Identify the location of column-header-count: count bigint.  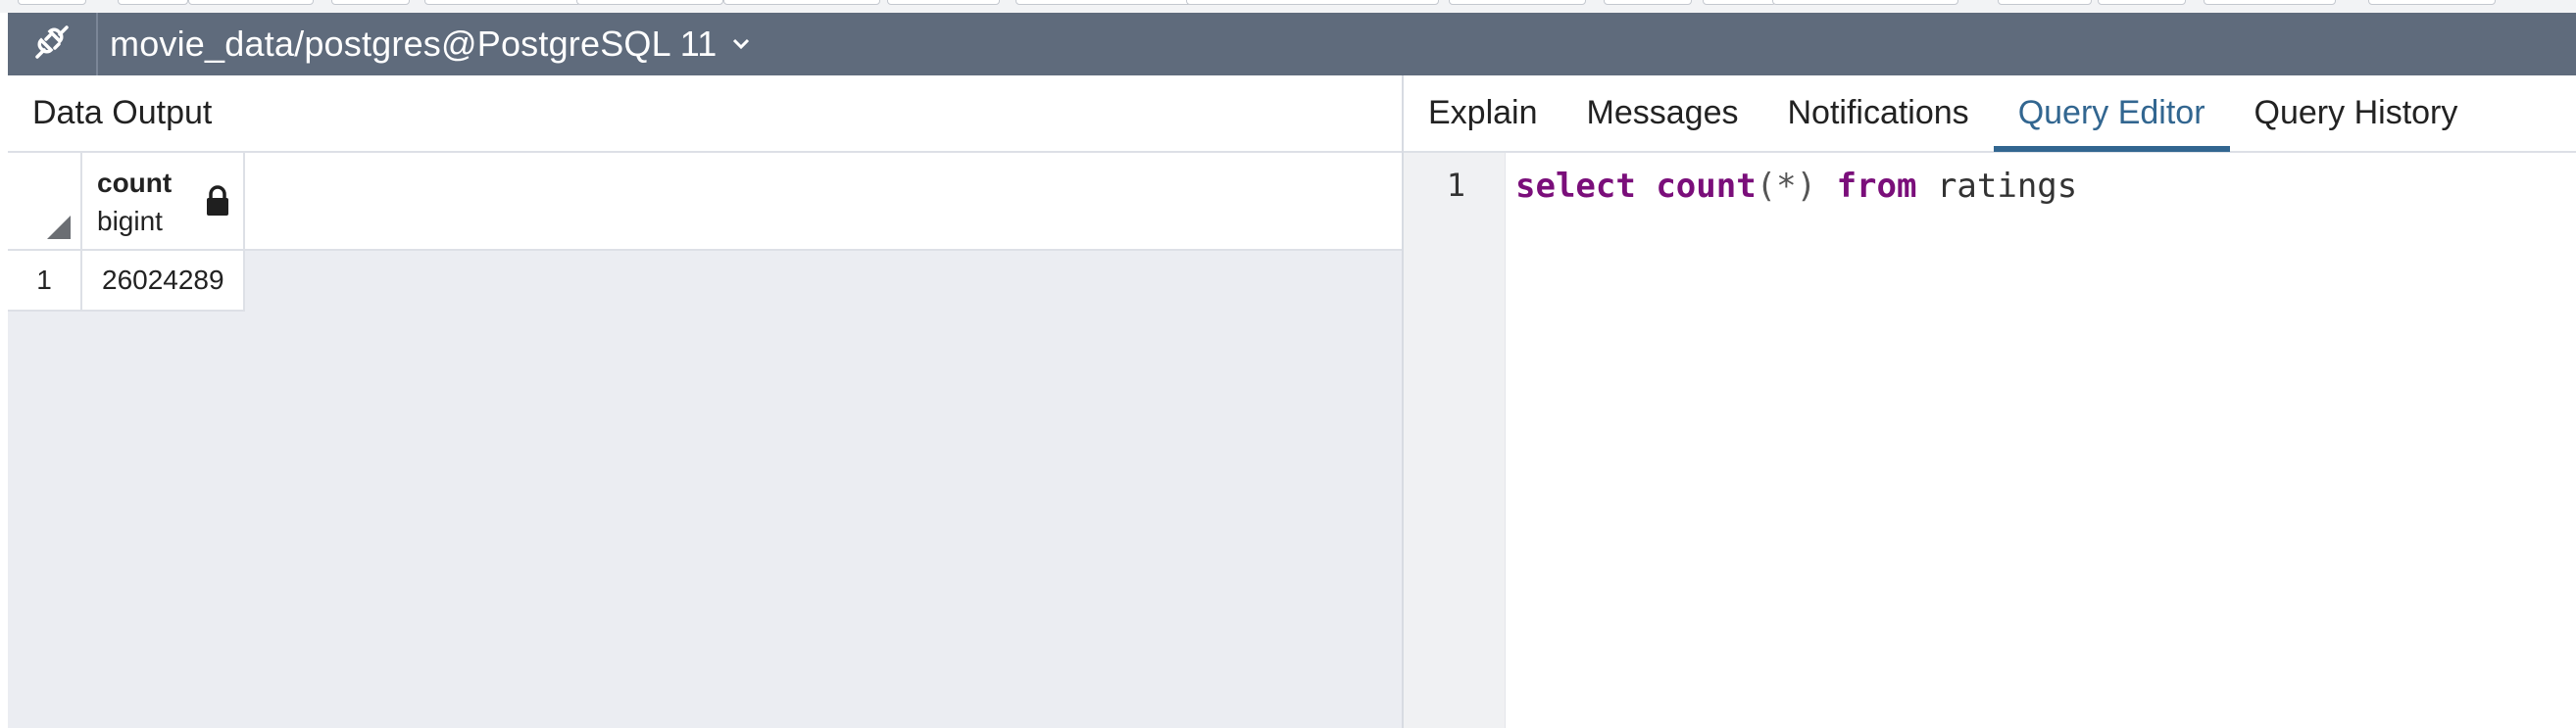
(163, 202).